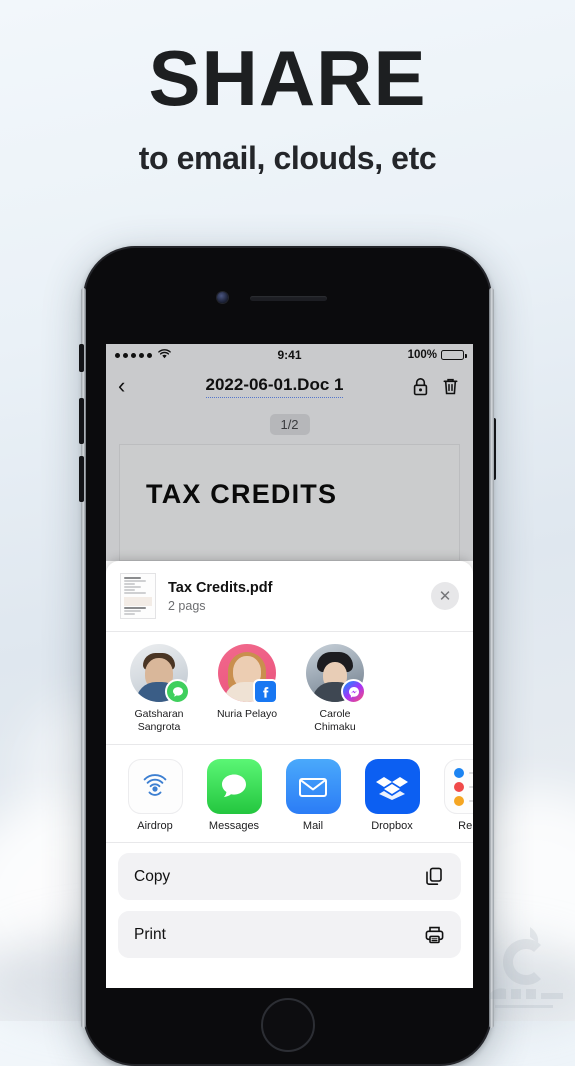 This screenshot has height=1066, width=575. I want to click on contact-suggestion: Carole Chimaku, so click(335, 689).